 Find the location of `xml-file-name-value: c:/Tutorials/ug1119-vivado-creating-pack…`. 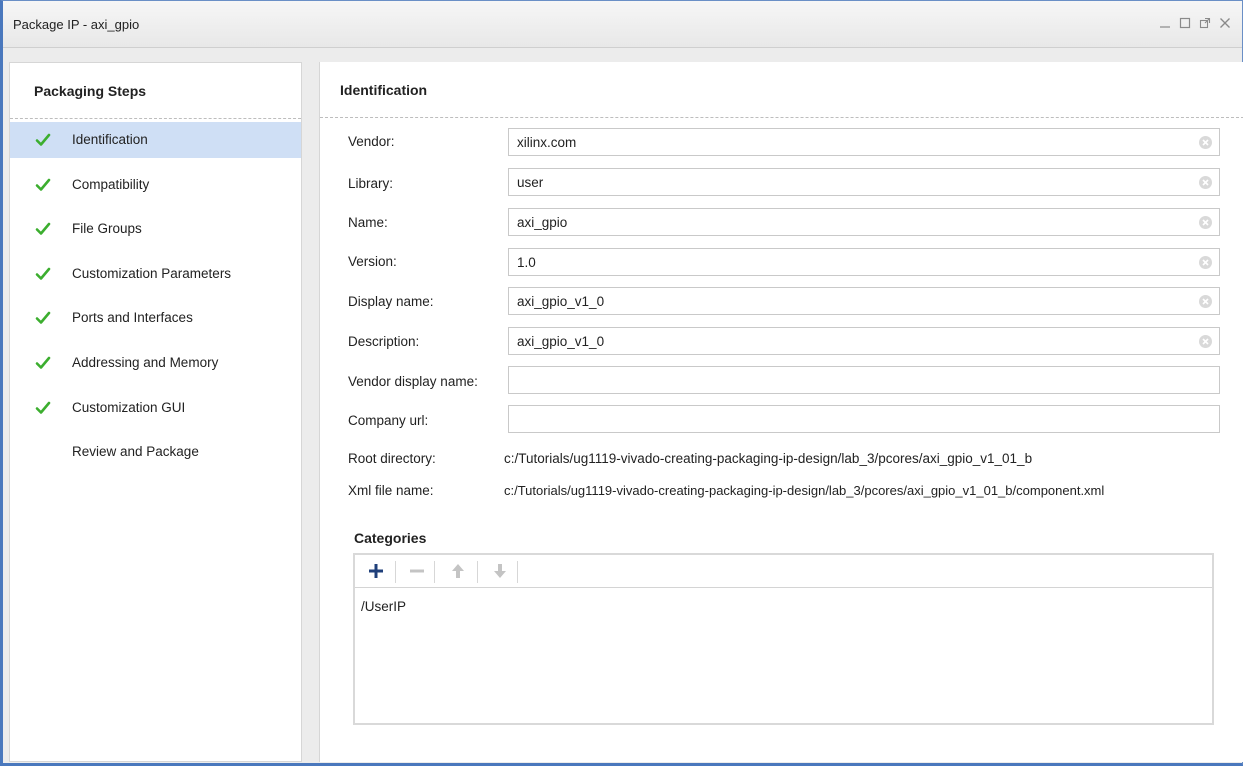

xml-file-name-value: c:/Tutorials/ug1119-vivado-creating-pack… is located at coordinates (804, 490).